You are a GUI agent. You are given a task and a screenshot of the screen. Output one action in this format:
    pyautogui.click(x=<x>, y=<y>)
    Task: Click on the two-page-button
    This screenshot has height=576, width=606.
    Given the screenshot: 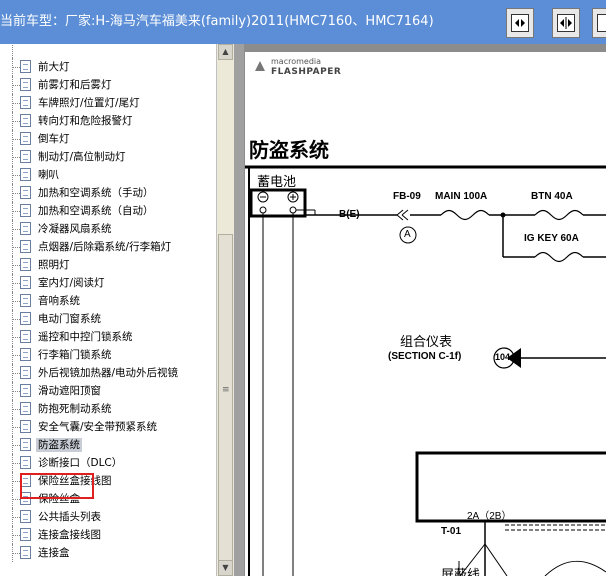 What is the action you would take?
    pyautogui.click(x=566, y=23)
    